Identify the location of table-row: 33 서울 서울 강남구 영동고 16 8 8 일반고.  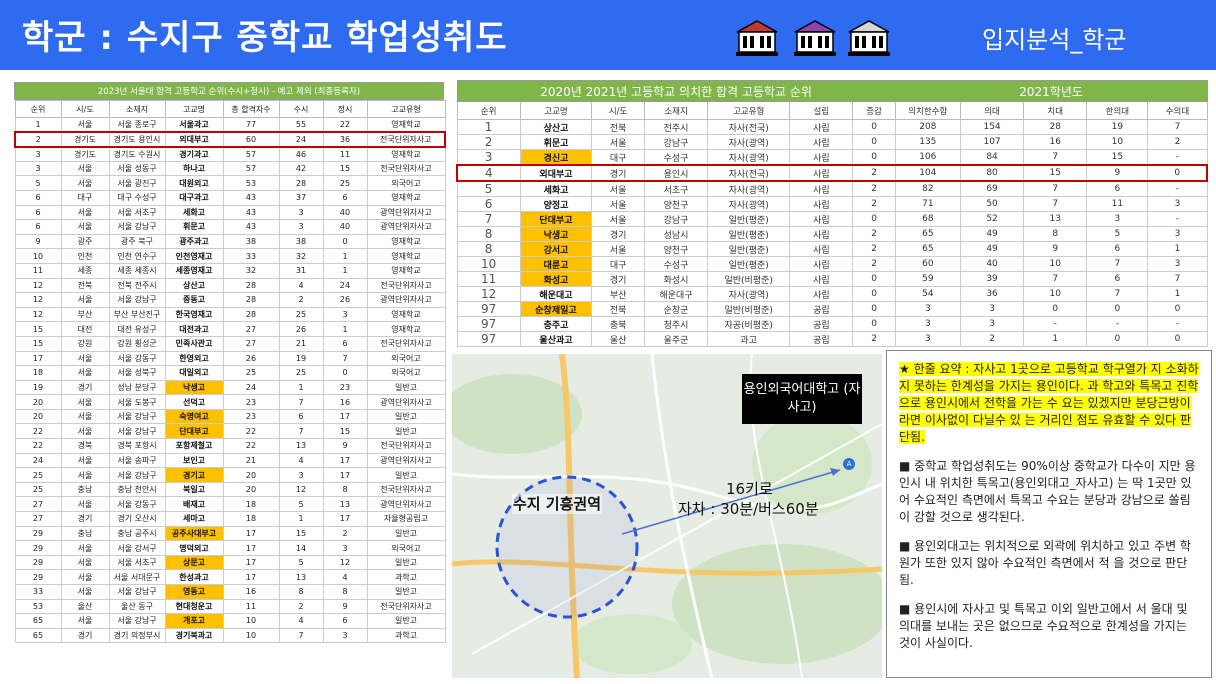
(230, 592).